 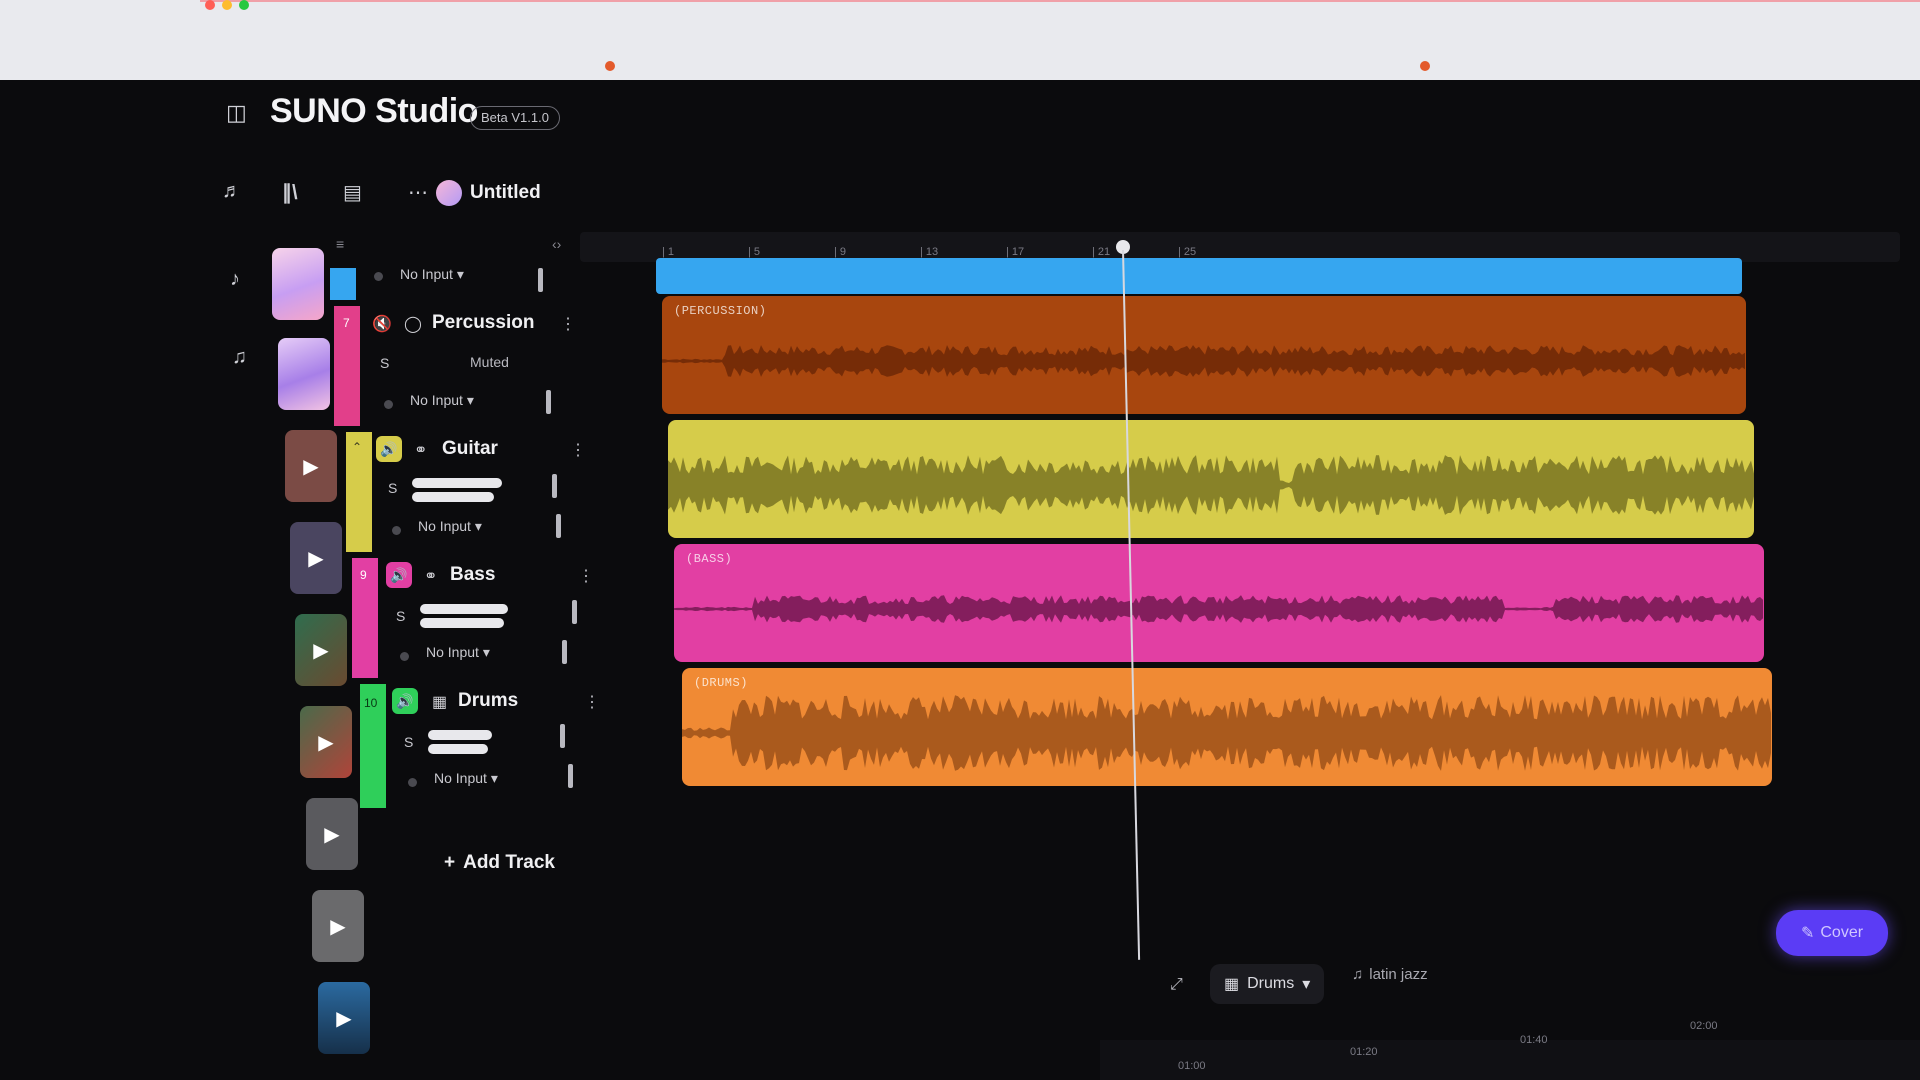 I want to click on percussion-region: (PERCUSSION), so click(x=1204, y=355).